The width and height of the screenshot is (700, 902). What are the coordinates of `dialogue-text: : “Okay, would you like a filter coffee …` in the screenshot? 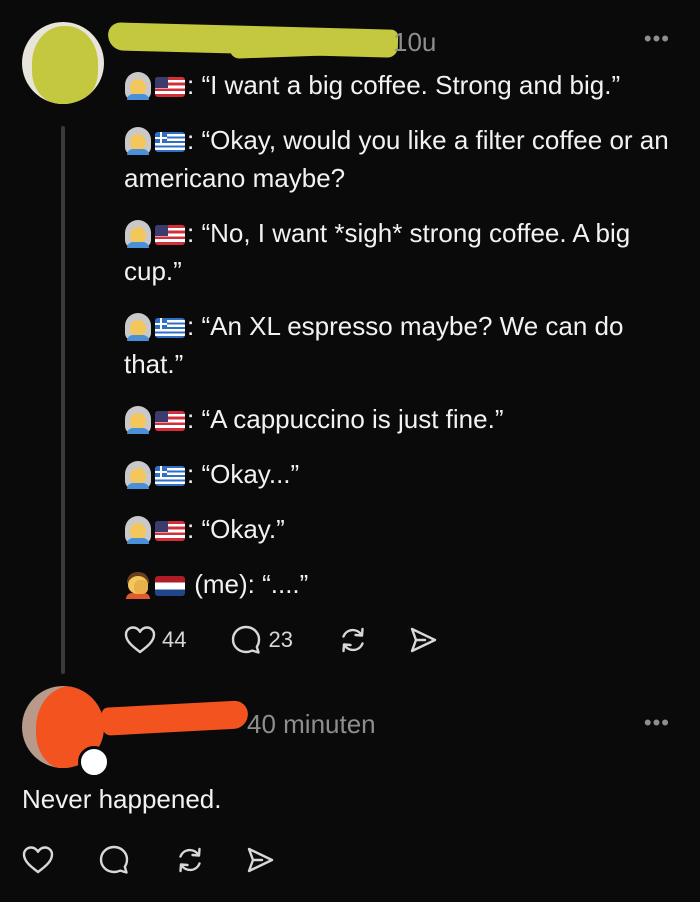 It's located at (396, 159).